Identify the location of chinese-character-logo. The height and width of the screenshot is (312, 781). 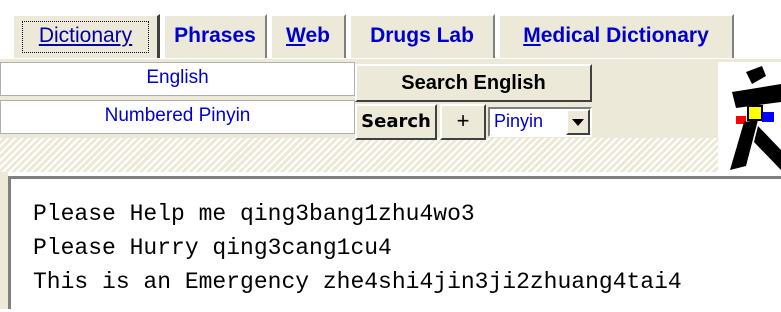
(749, 117).